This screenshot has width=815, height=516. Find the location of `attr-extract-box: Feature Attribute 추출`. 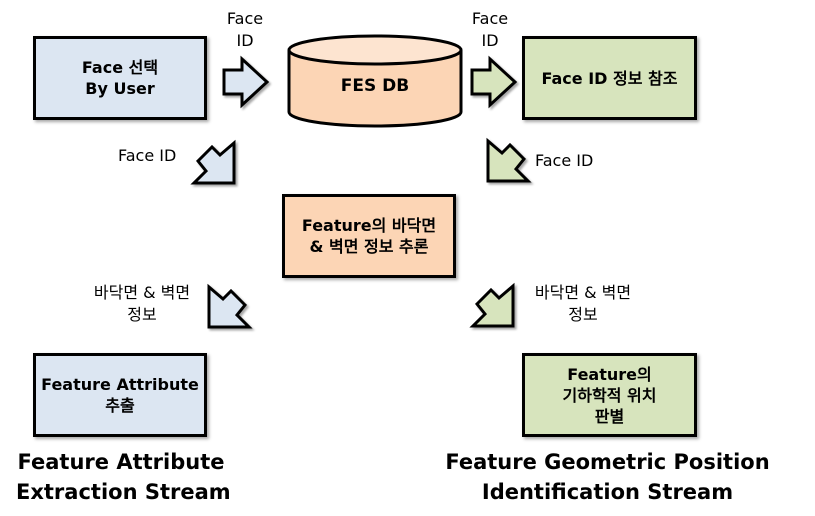

attr-extract-box: Feature Attribute 추출 is located at coordinates (120, 395).